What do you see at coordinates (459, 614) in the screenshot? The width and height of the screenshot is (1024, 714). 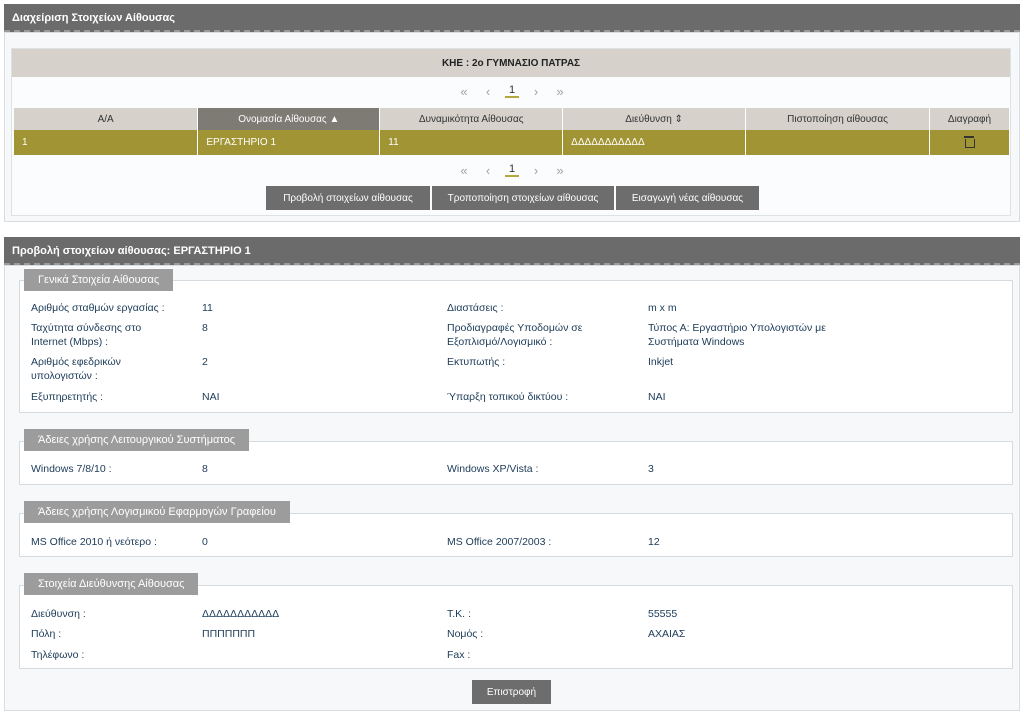 I see `postcode-label: Τ.Κ. :` at bounding box center [459, 614].